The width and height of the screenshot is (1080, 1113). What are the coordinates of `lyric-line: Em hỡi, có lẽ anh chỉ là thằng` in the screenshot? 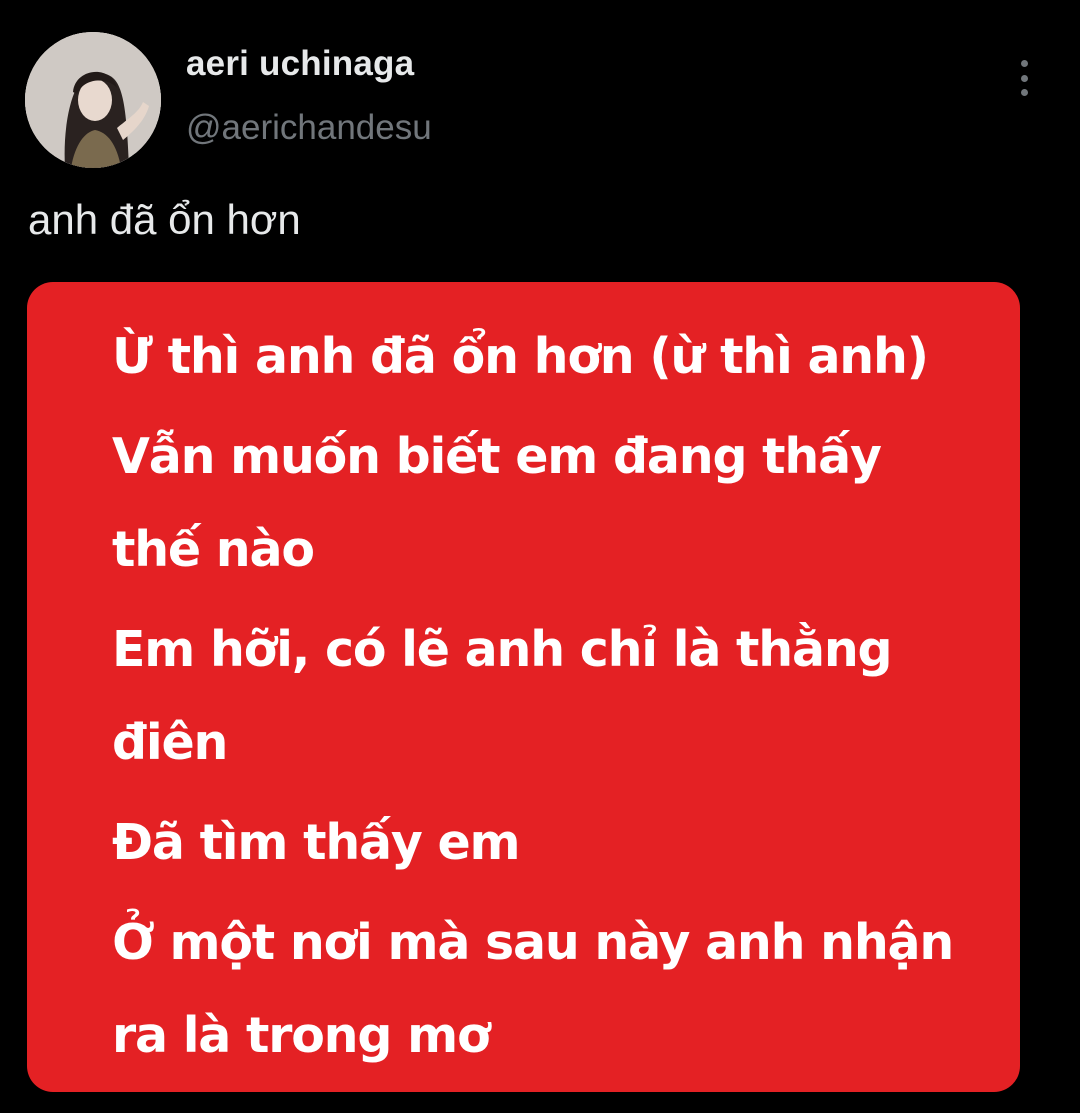 It's located at (502, 649).